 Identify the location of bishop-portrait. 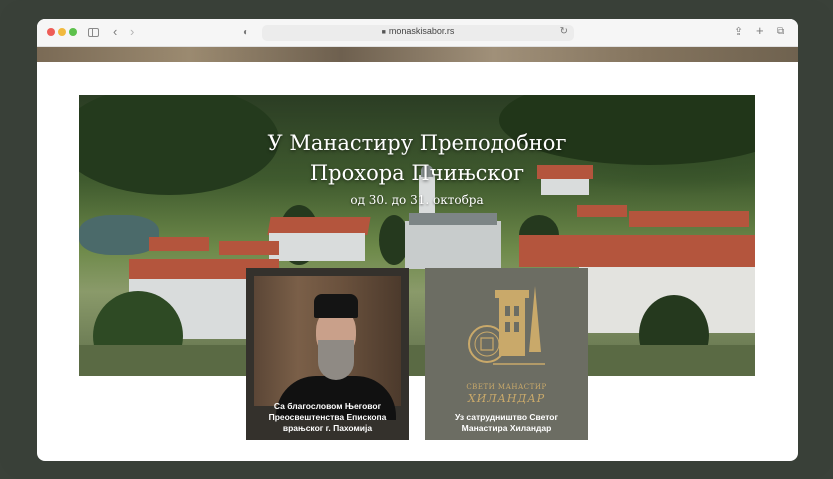
(327, 348).